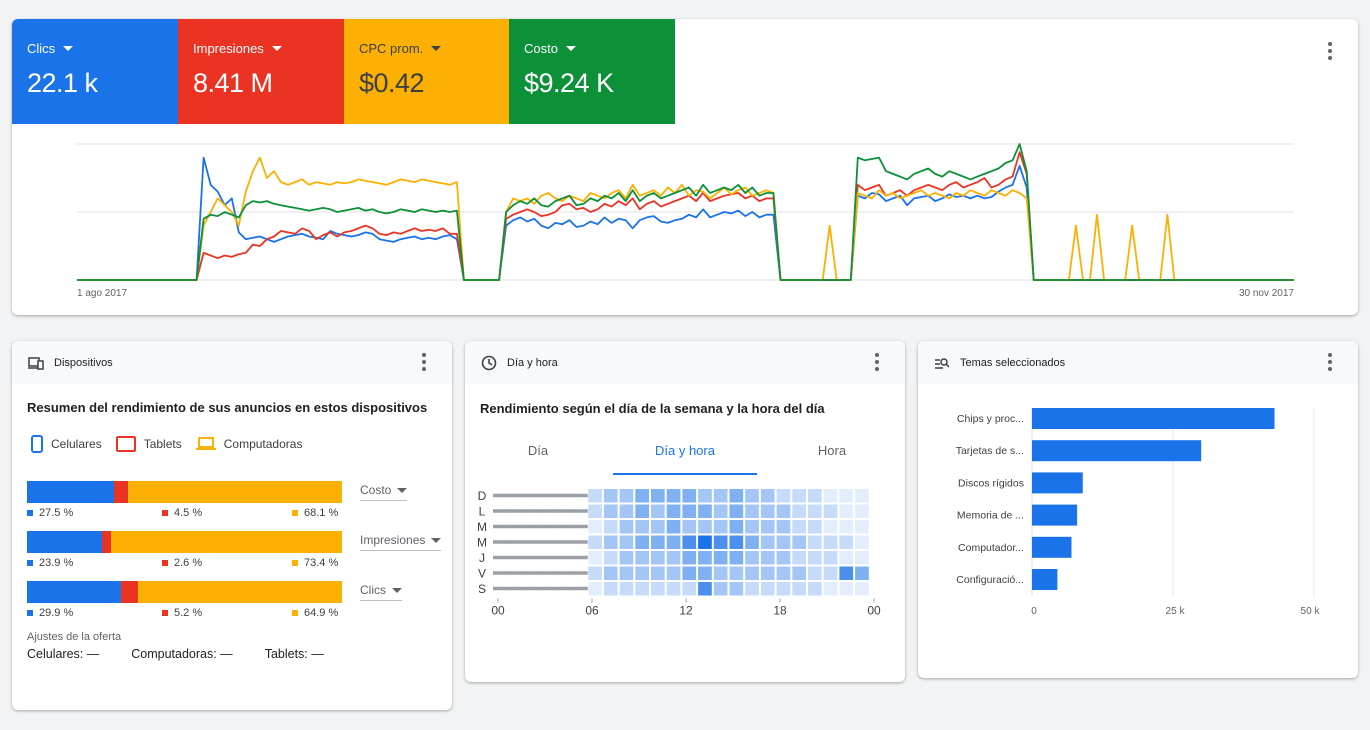  What do you see at coordinates (261, 71) in the screenshot?
I see `metric-tile-impresiones: Impresiones 8.41 M` at bounding box center [261, 71].